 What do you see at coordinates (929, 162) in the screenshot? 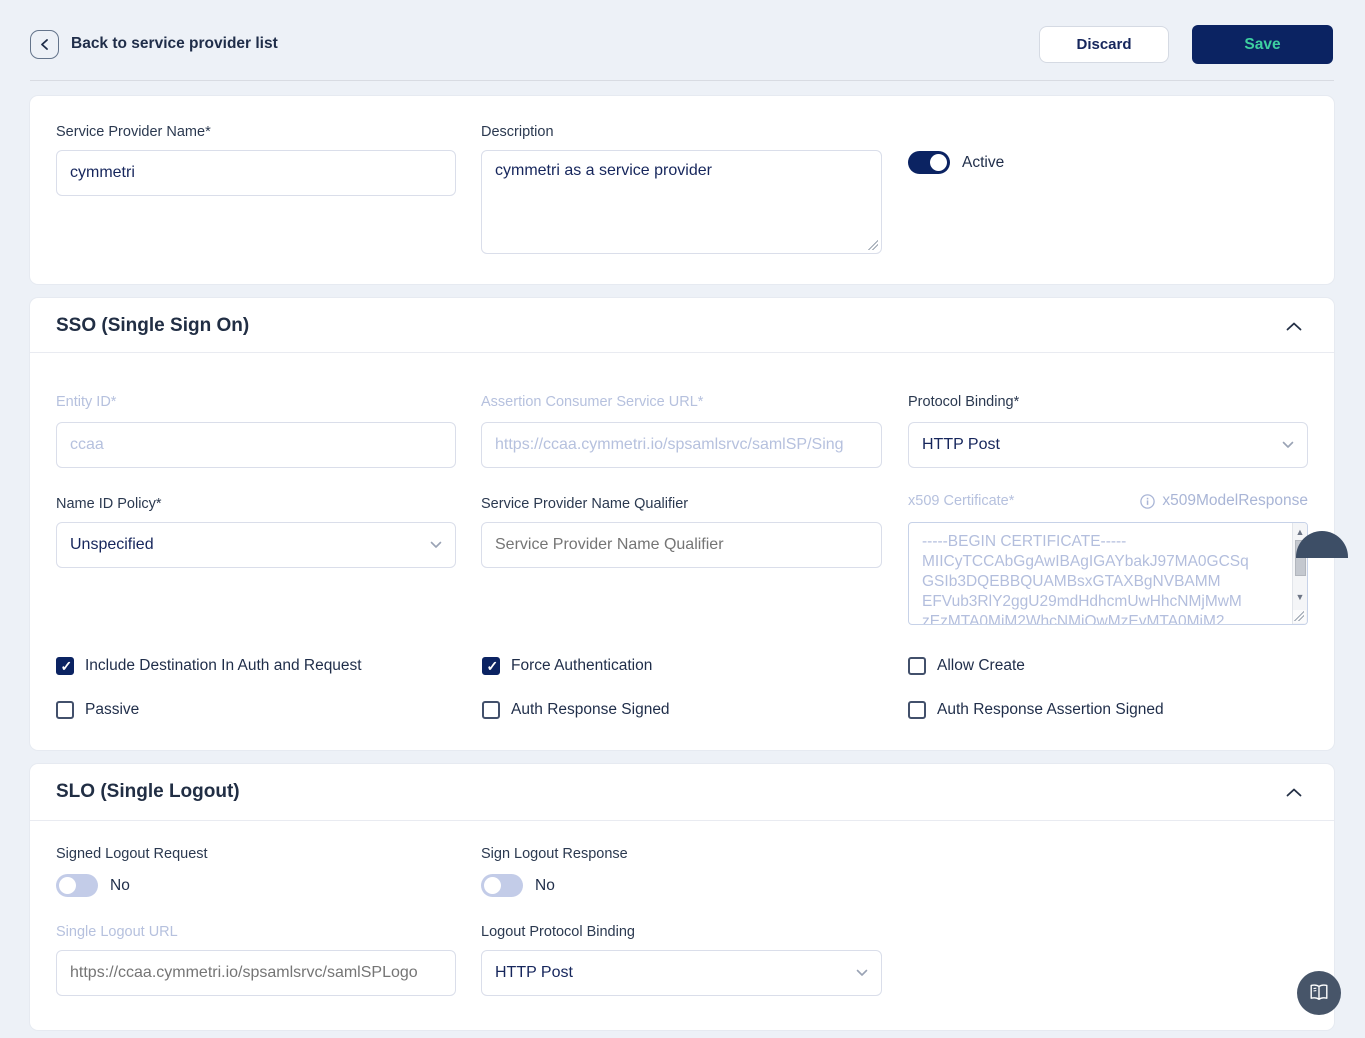
I see `active-toggle` at bounding box center [929, 162].